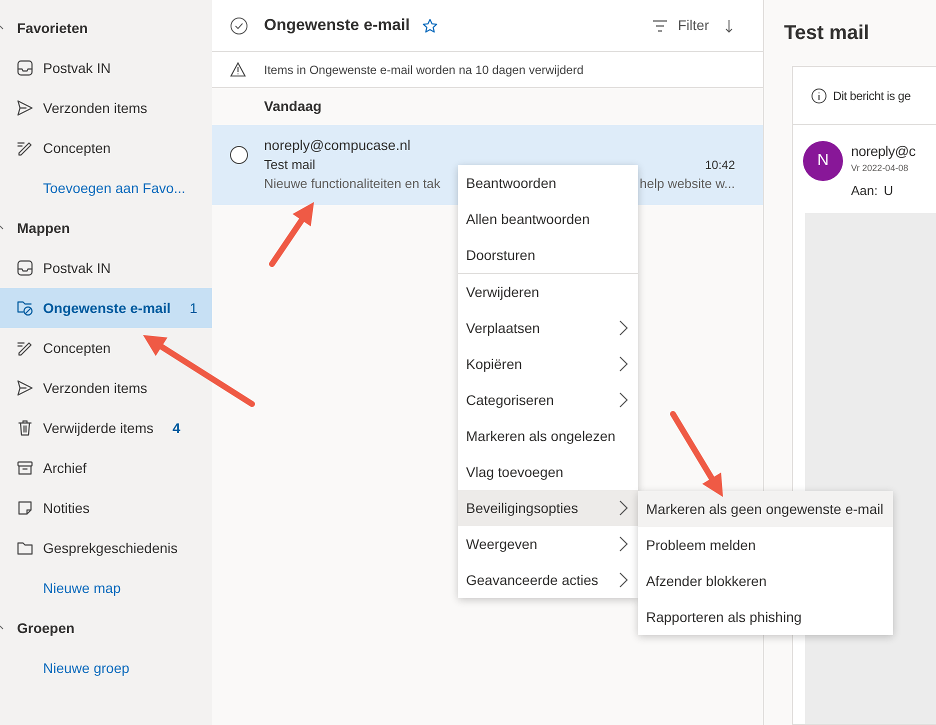  I want to click on folder-label: Nieuwe map, so click(82, 588).